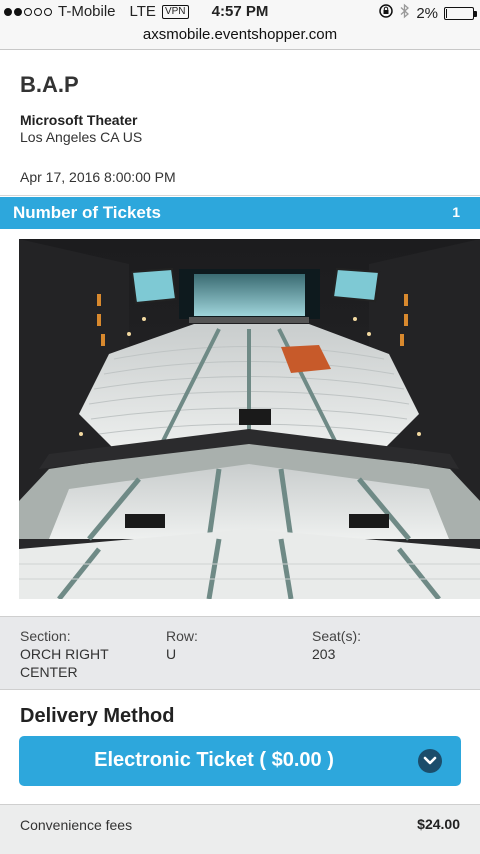  What do you see at coordinates (460, 13) in the screenshot?
I see `battery-icon` at bounding box center [460, 13].